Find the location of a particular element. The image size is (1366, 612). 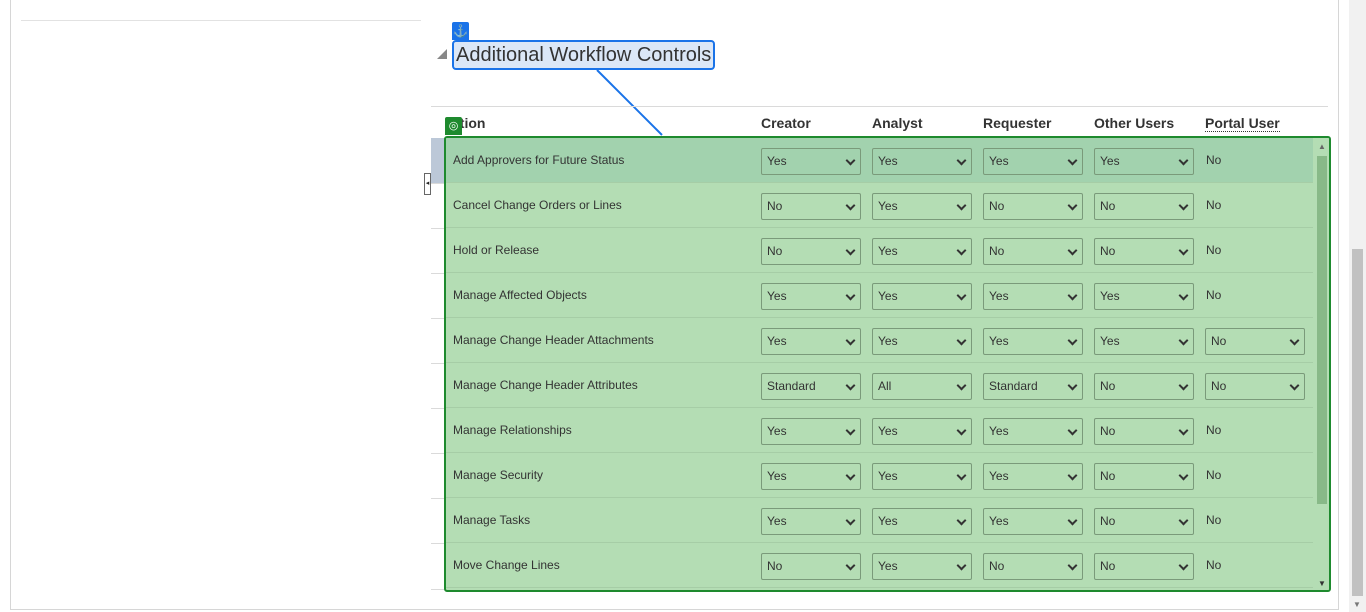

table-top-border is located at coordinates (879, 106).